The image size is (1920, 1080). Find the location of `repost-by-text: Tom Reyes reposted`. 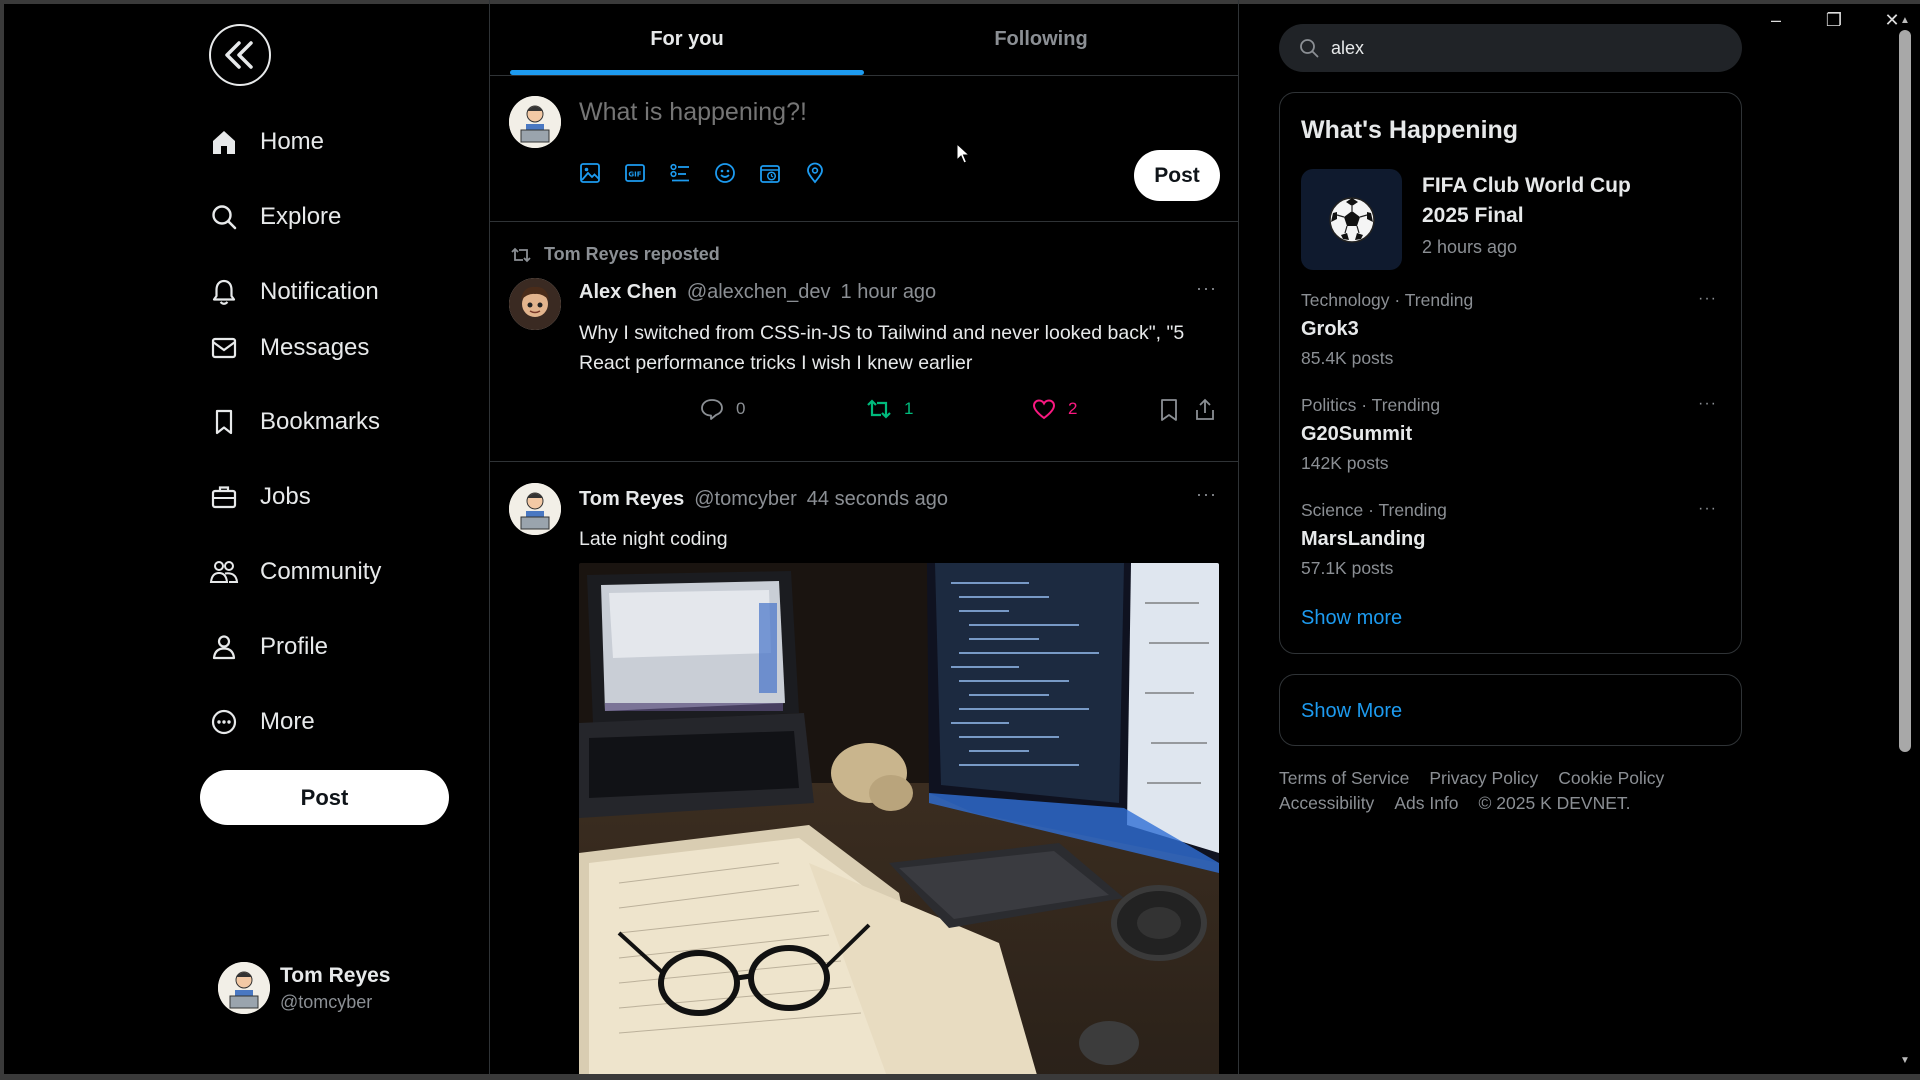

repost-by-text: Tom Reyes reposted is located at coordinates (632, 254).